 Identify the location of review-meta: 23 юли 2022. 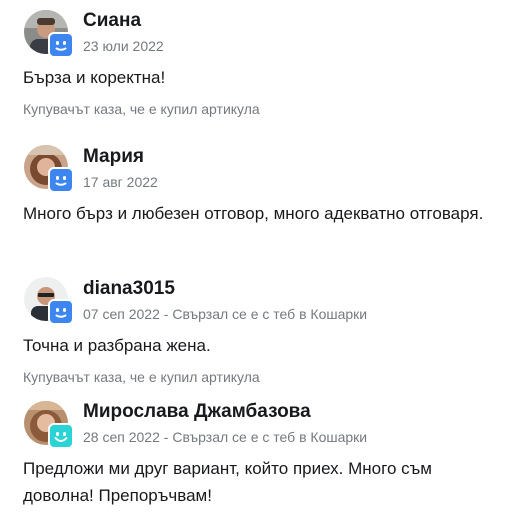
(123, 46).